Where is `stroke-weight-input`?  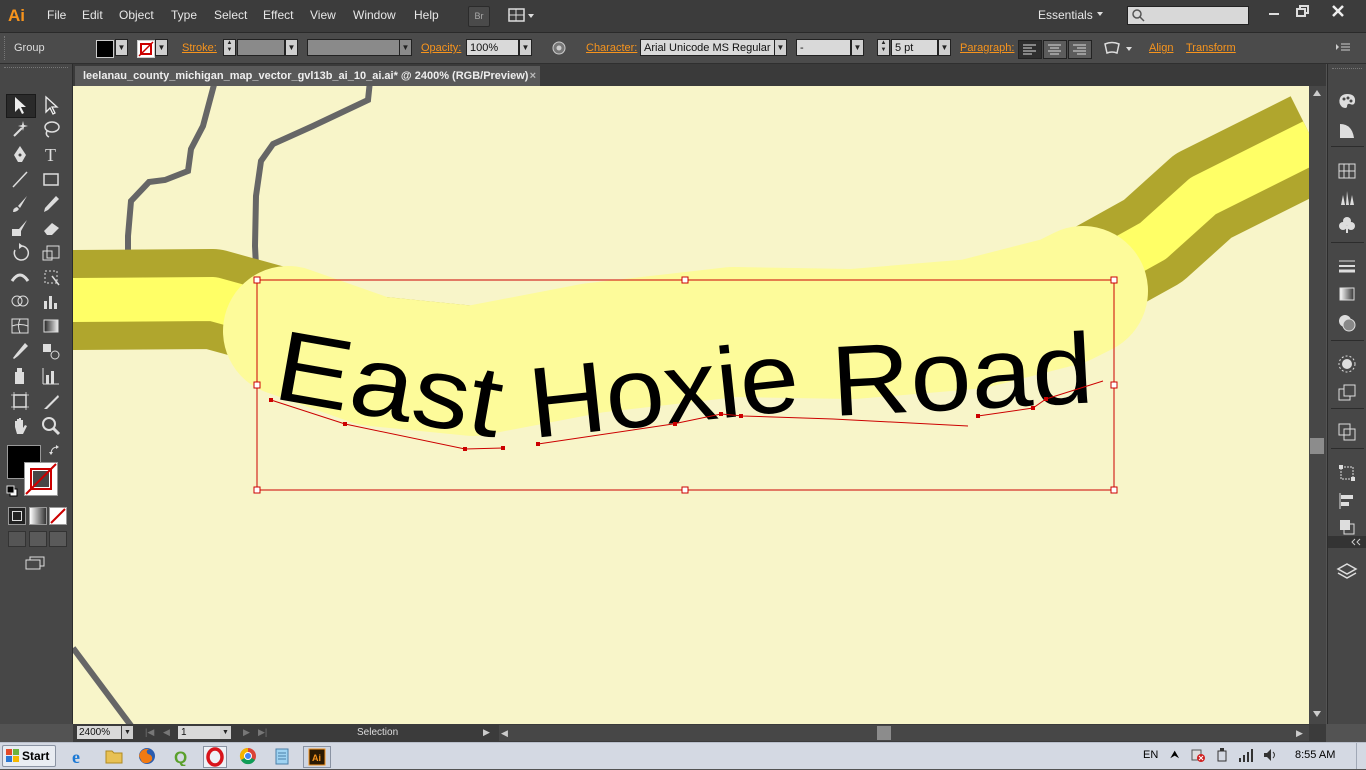 stroke-weight-input is located at coordinates (261, 47).